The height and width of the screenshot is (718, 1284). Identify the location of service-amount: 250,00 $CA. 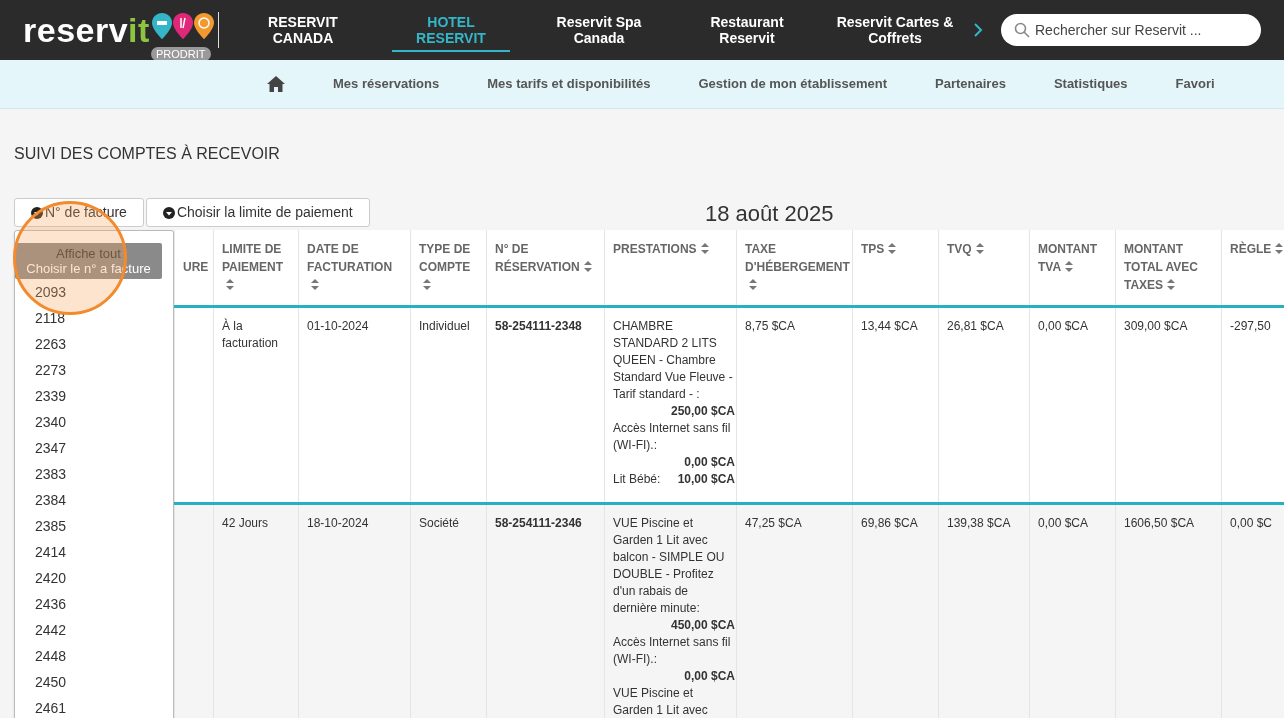
(702, 411).